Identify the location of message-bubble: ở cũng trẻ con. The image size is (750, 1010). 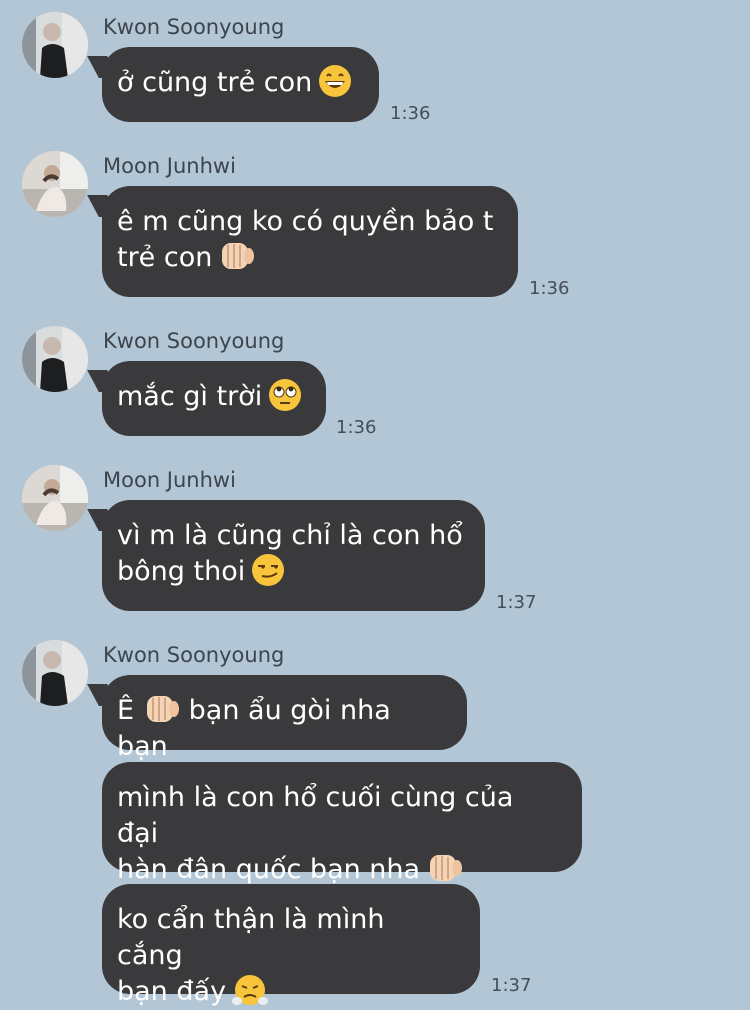
(240, 84).